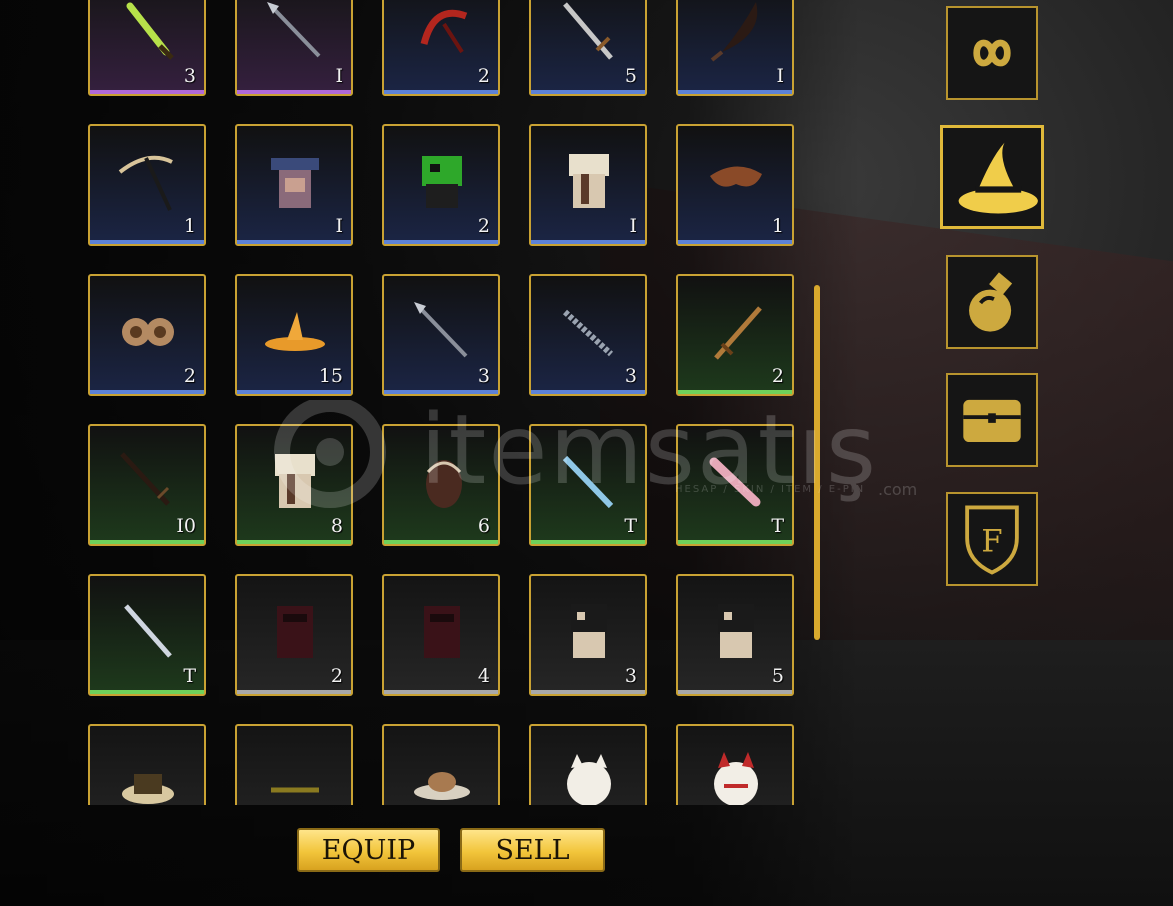 The width and height of the screenshot is (1173, 906). Describe the element at coordinates (444, 484) in the screenshot. I see `backpack-icon` at that location.